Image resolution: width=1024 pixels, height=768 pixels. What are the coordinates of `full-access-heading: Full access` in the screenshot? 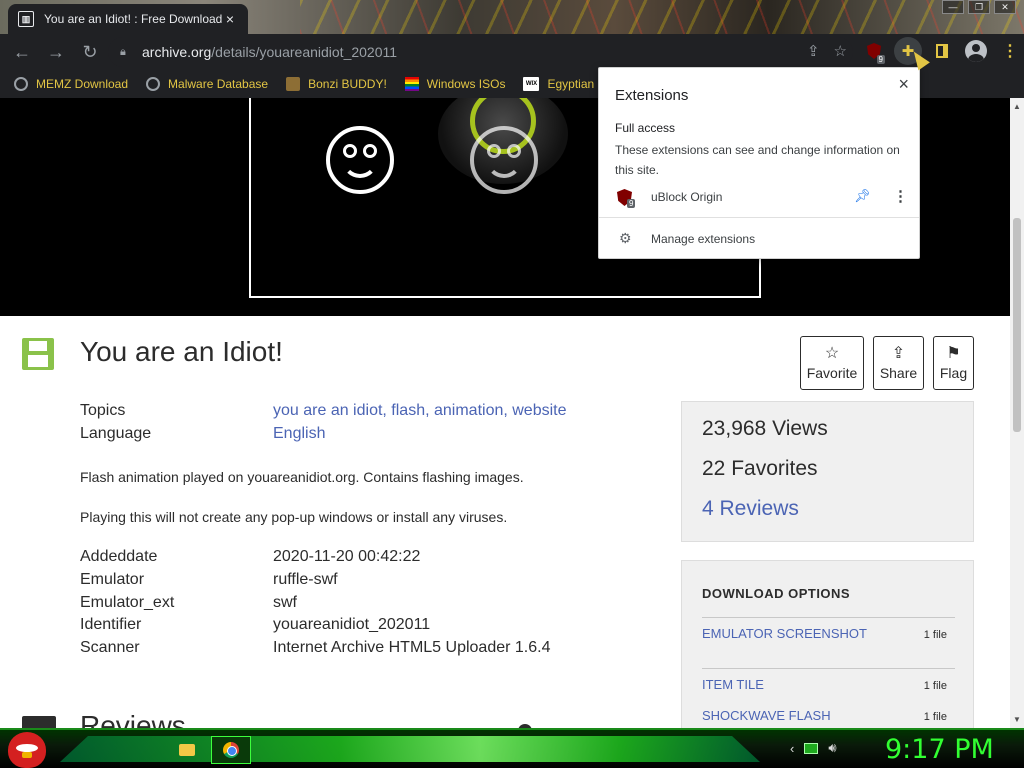 It's located at (645, 128).